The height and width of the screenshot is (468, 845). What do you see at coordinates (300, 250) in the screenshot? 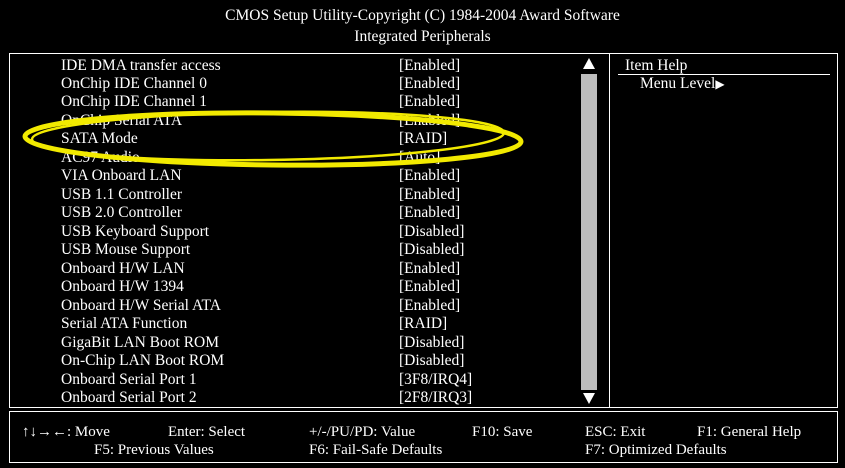
I see `setting-row-usb-mouse: USB Mouse Support [Disabled]` at bounding box center [300, 250].